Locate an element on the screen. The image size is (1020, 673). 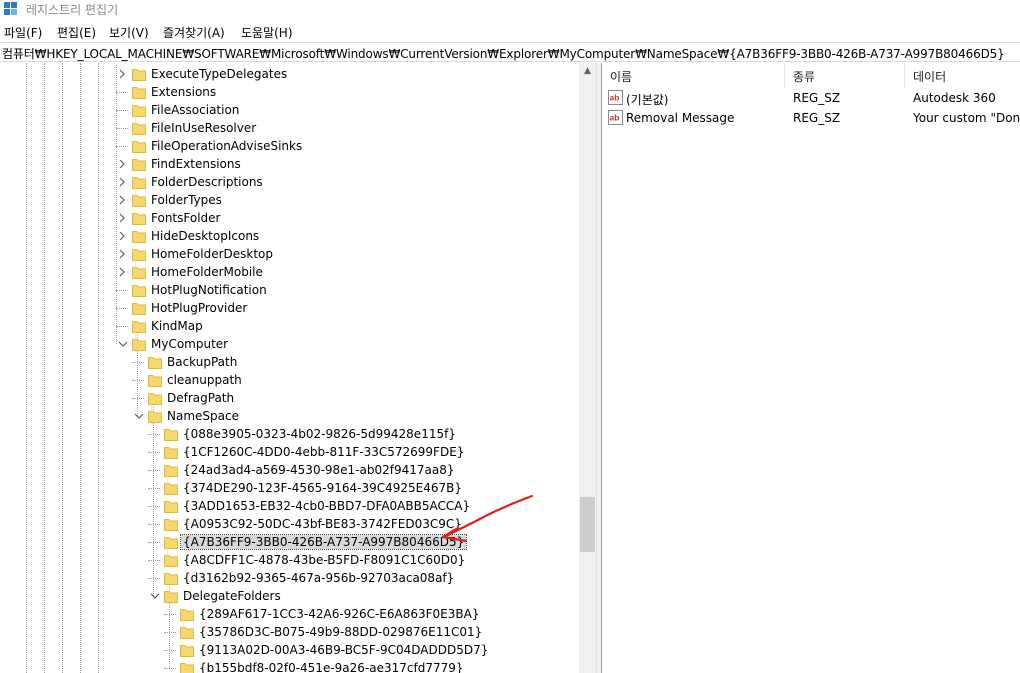
tree-node-label: {3ADD1653-EB32-4cb0-BBD7-DFA0ABB5ACCA} is located at coordinates (326, 506).